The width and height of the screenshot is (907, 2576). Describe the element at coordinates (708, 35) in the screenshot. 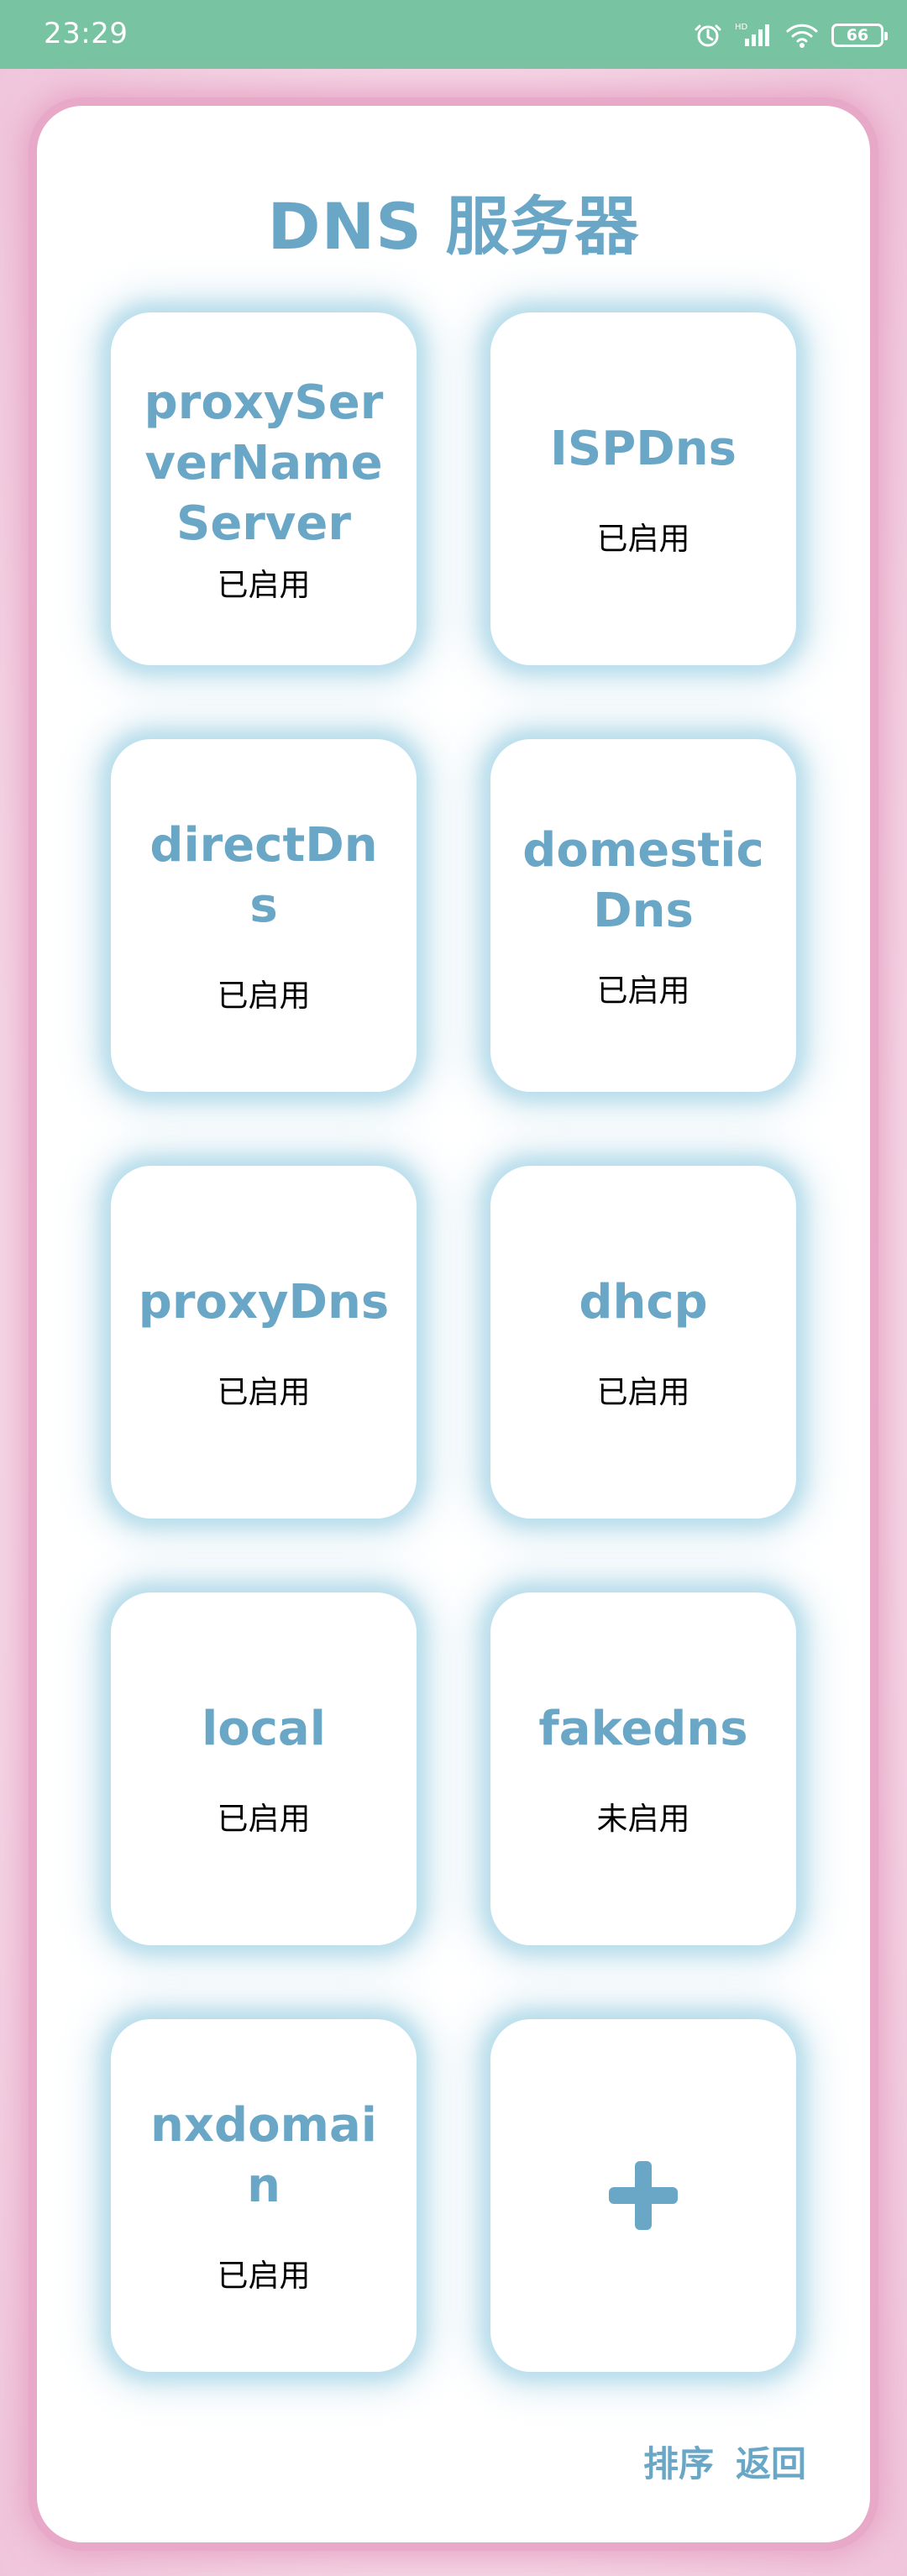

I see `alarm-icon` at that location.